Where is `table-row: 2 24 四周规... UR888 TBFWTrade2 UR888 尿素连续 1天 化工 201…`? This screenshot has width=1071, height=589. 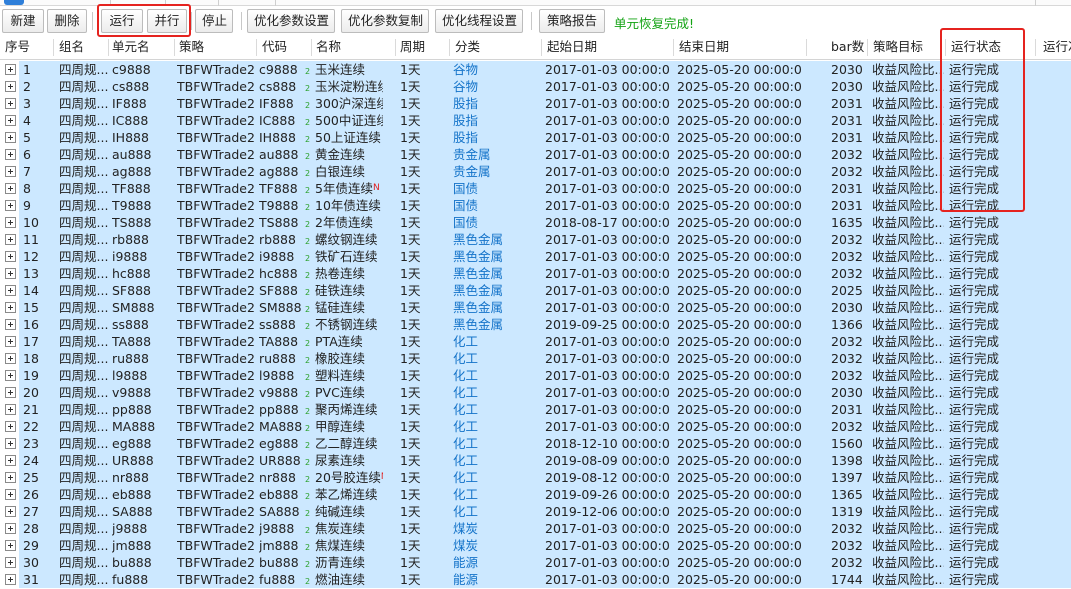 table-row: 2 24 四周规... UR888 TBFWTrade2 UR888 尿素连续 1天 化工 201… is located at coordinates (535, 460).